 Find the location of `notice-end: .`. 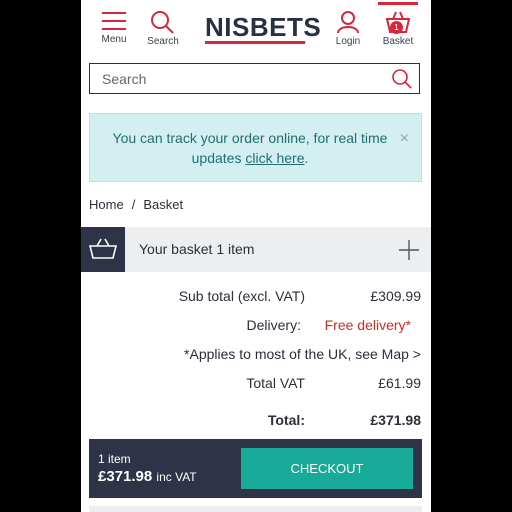

notice-end: . is located at coordinates (306, 158).